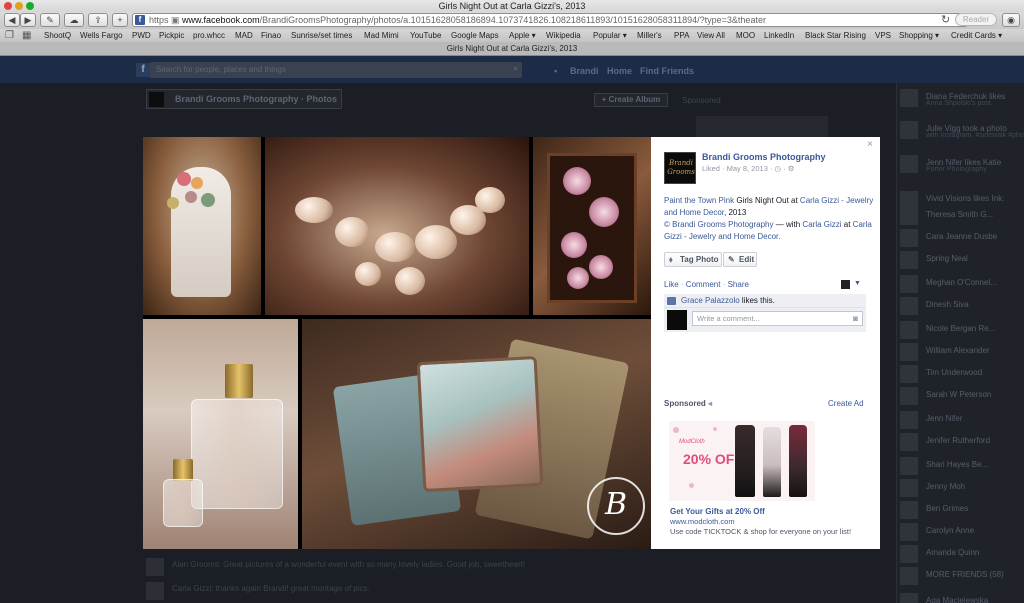 The image size is (1024, 603). I want to click on bookmark-item: Google Maps, so click(475, 35).